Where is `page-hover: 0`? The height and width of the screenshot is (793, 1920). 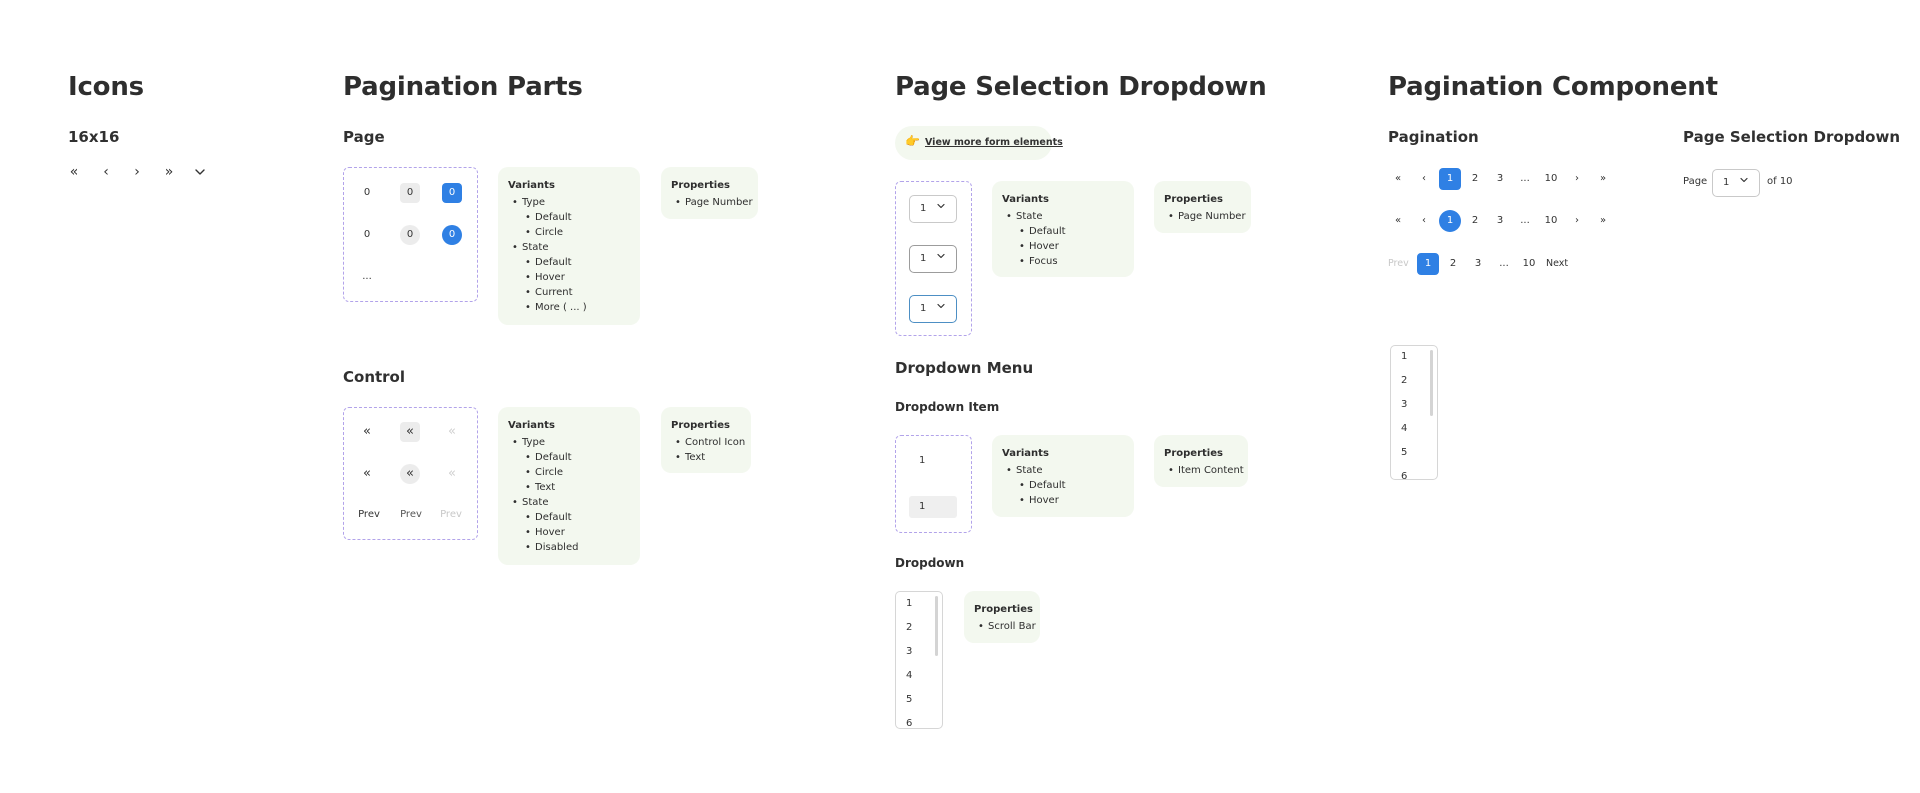 page-hover: 0 is located at coordinates (410, 193).